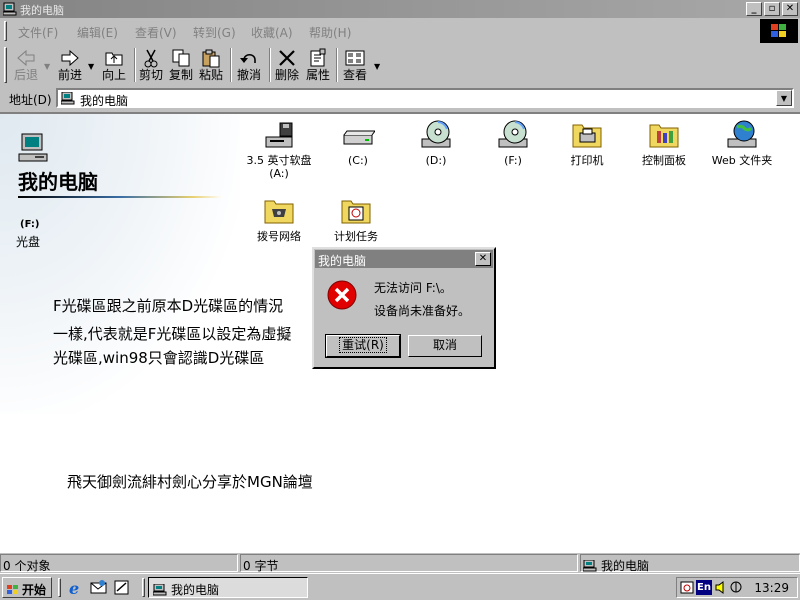 Image resolution: width=800 pixels, height=600 pixels. What do you see at coordinates (99, 587) in the screenshot?
I see `outlook-express-icon` at bounding box center [99, 587].